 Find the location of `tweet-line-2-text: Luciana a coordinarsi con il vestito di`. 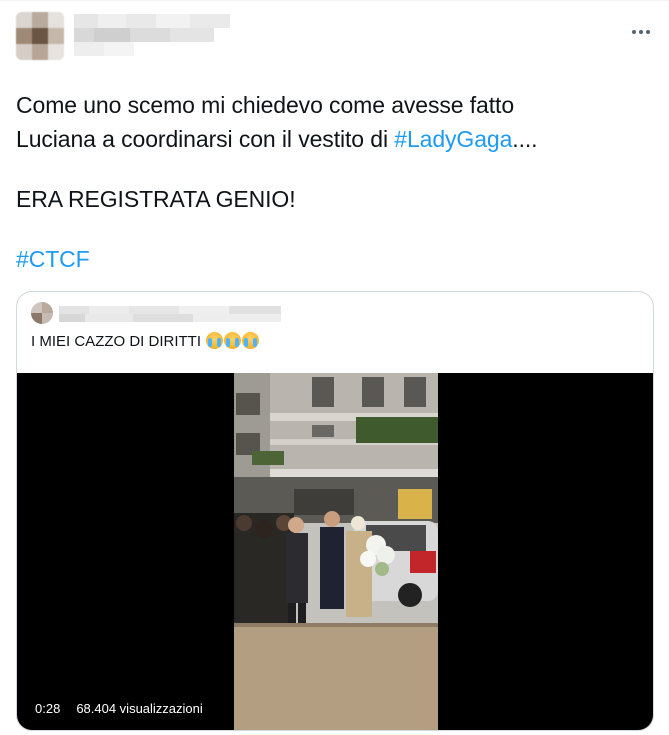

tweet-line-2-text: Luciana a coordinarsi con il vestito di is located at coordinates (205, 139).